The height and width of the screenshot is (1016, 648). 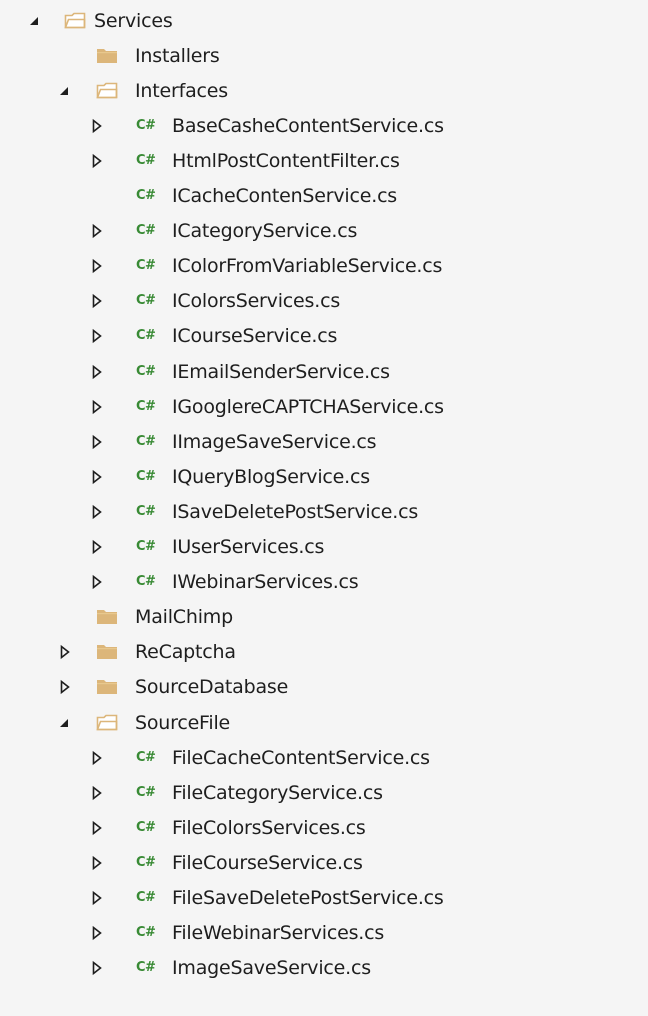 What do you see at coordinates (182, 723) in the screenshot?
I see `folder-sourcefile: SourceFile` at bounding box center [182, 723].